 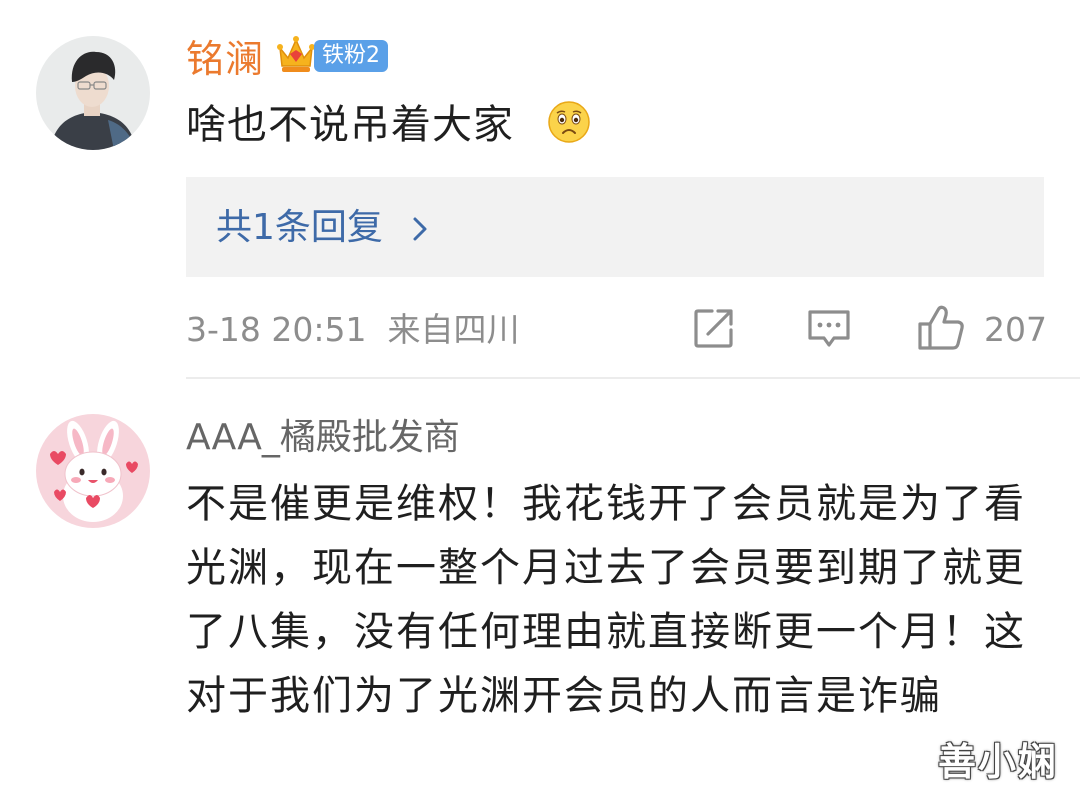 I want to click on comment-text: 啥也不说吊着大家, so click(x=350, y=125).